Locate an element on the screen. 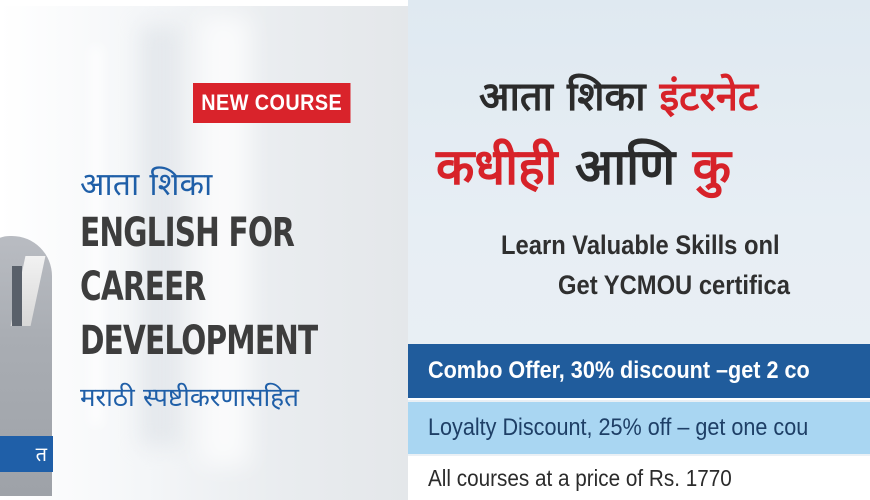  presenter-name-strip: त is located at coordinates (26, 454).